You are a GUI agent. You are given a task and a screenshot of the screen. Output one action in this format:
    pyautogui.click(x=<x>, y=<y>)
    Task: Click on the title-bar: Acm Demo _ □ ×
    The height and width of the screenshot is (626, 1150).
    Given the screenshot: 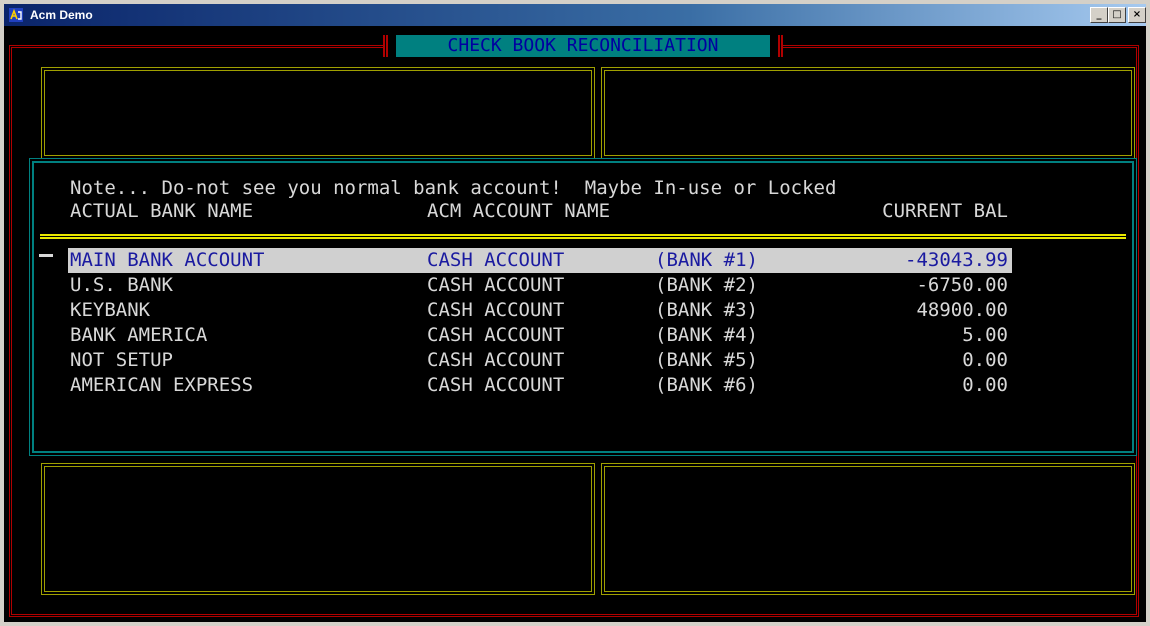 What is the action you would take?
    pyautogui.click(x=575, y=15)
    